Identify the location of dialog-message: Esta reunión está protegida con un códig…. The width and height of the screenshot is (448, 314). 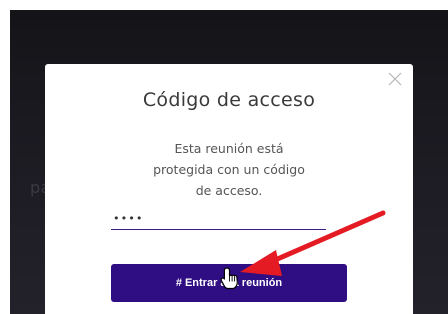
(229, 169).